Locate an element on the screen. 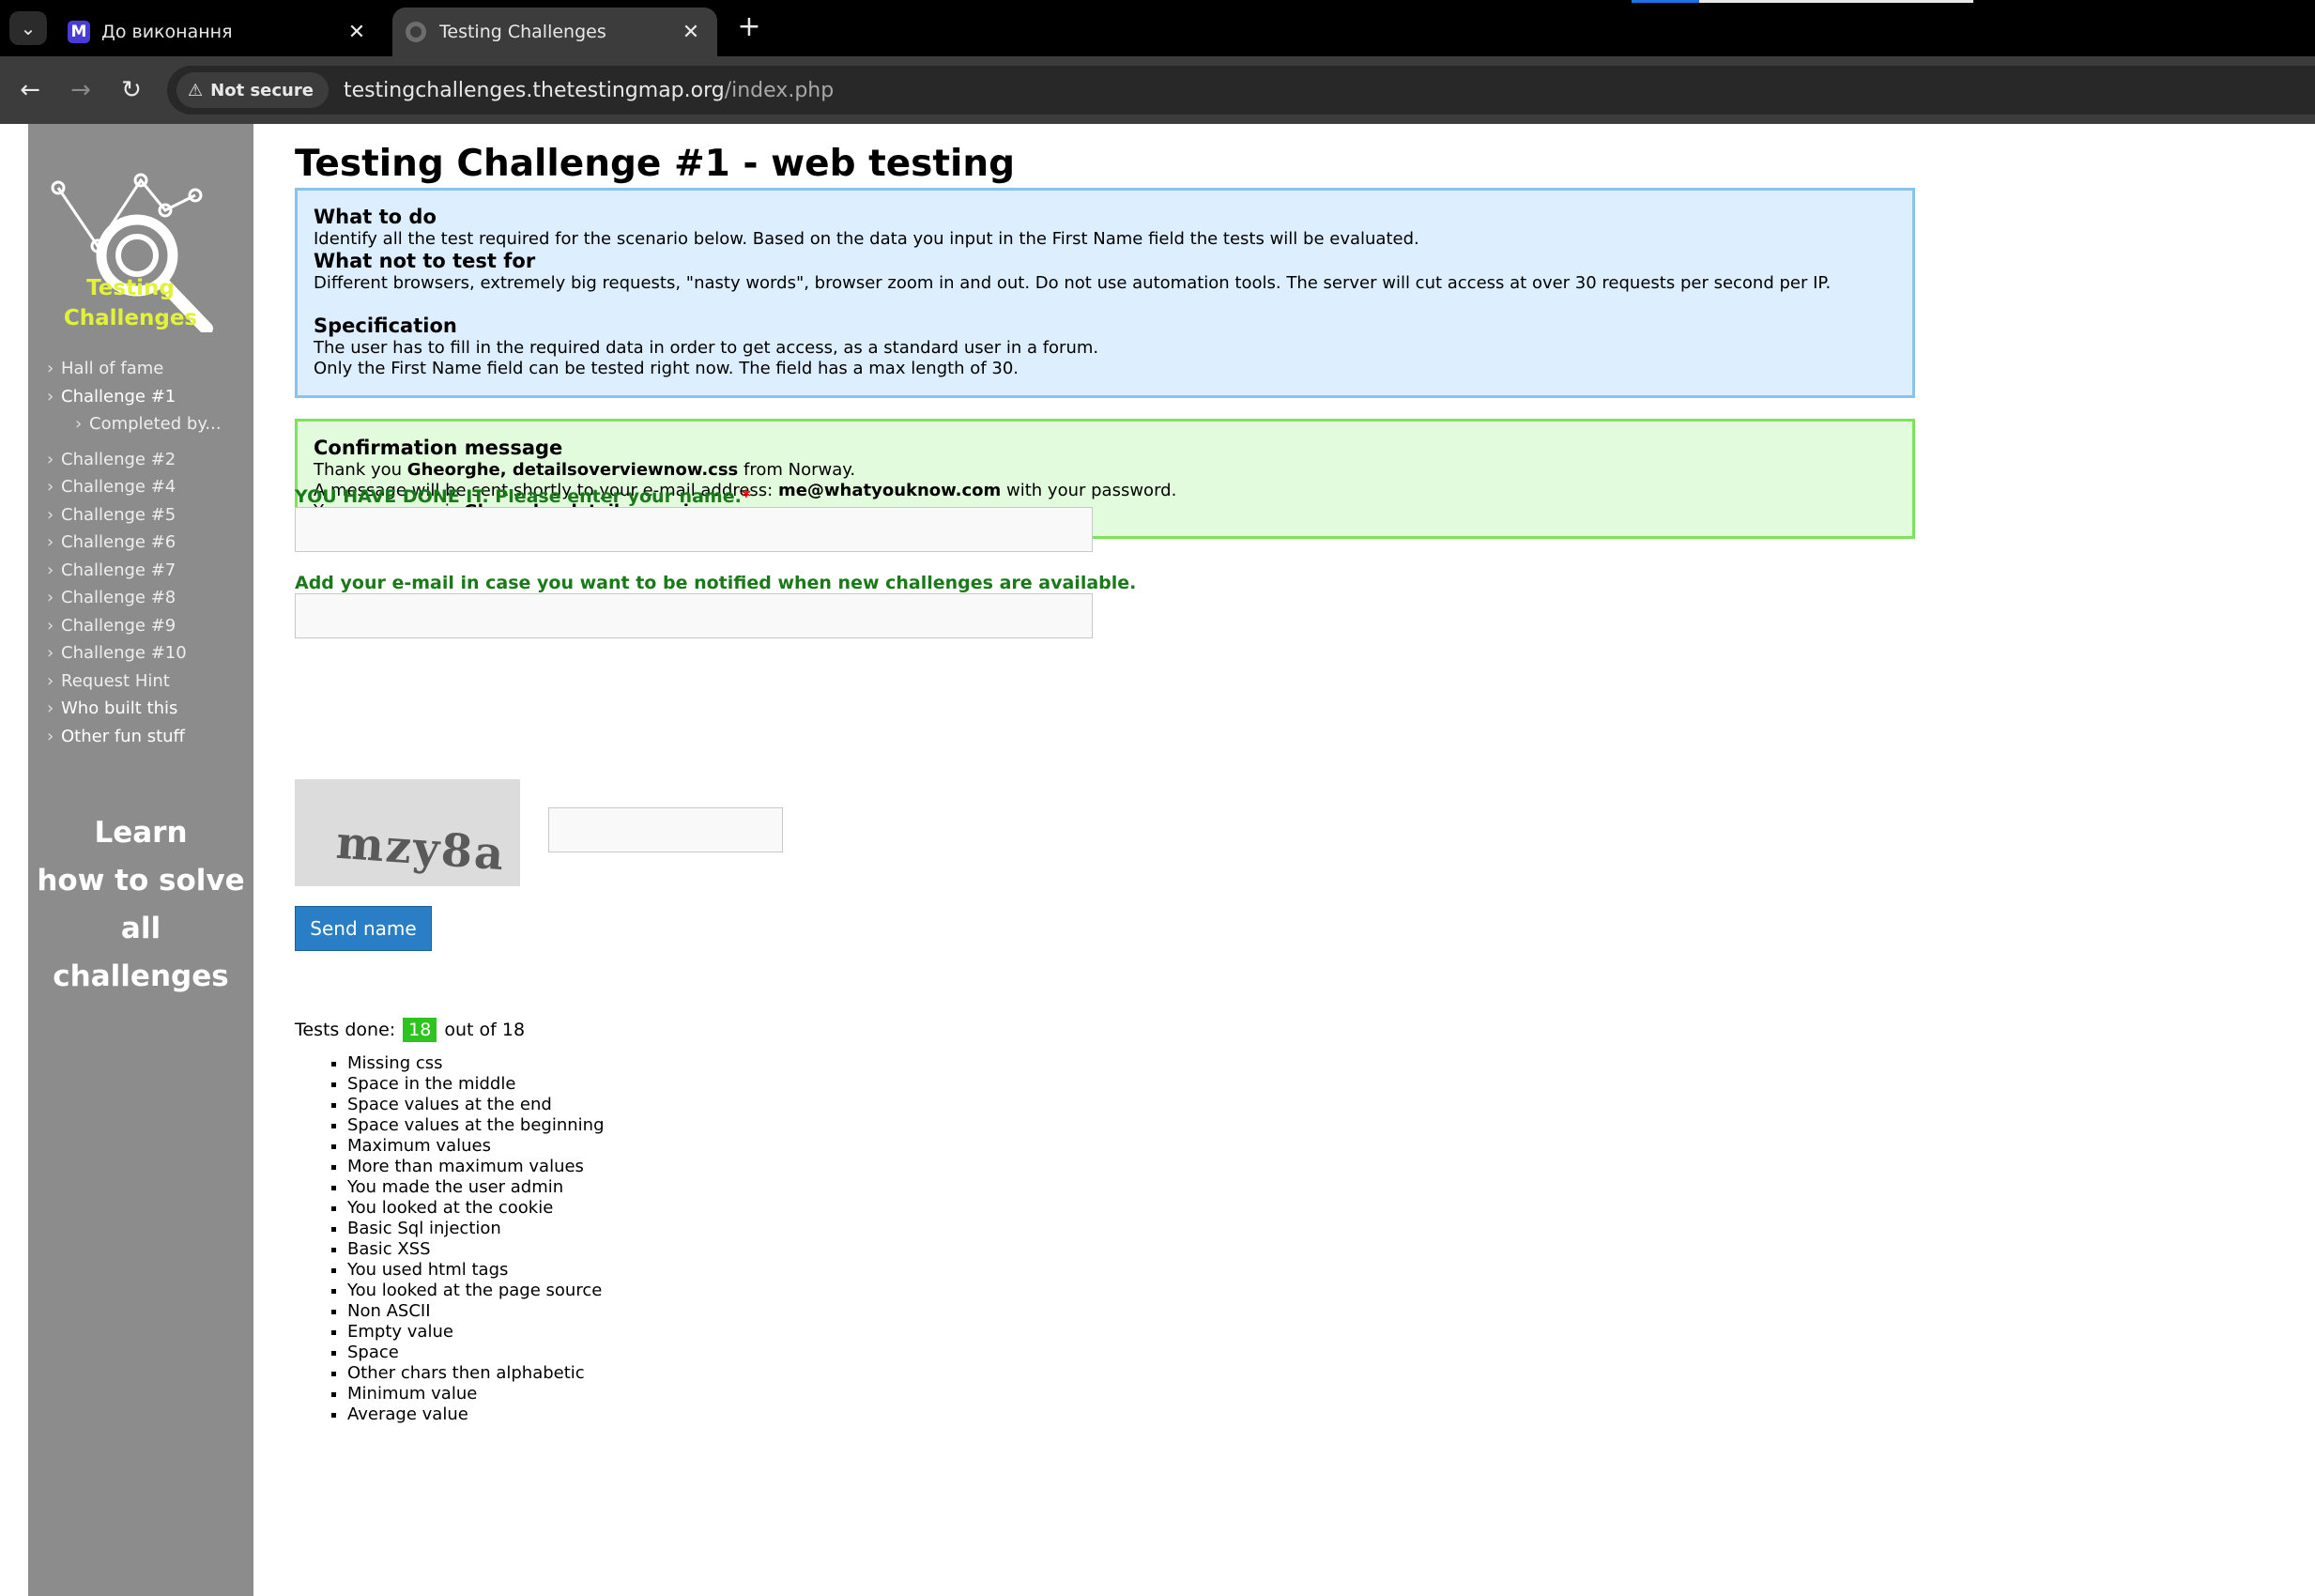 The image size is (2315, 1596). list-item: You looked at the cookie is located at coordinates (476, 1209).